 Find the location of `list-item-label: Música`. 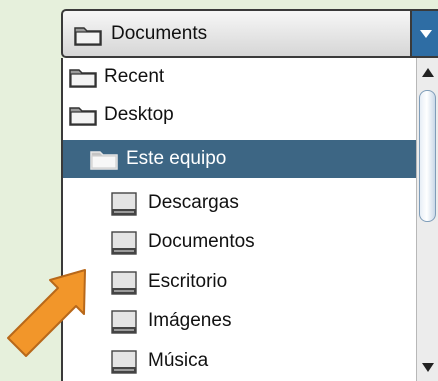

list-item-label: Música is located at coordinates (178, 360).